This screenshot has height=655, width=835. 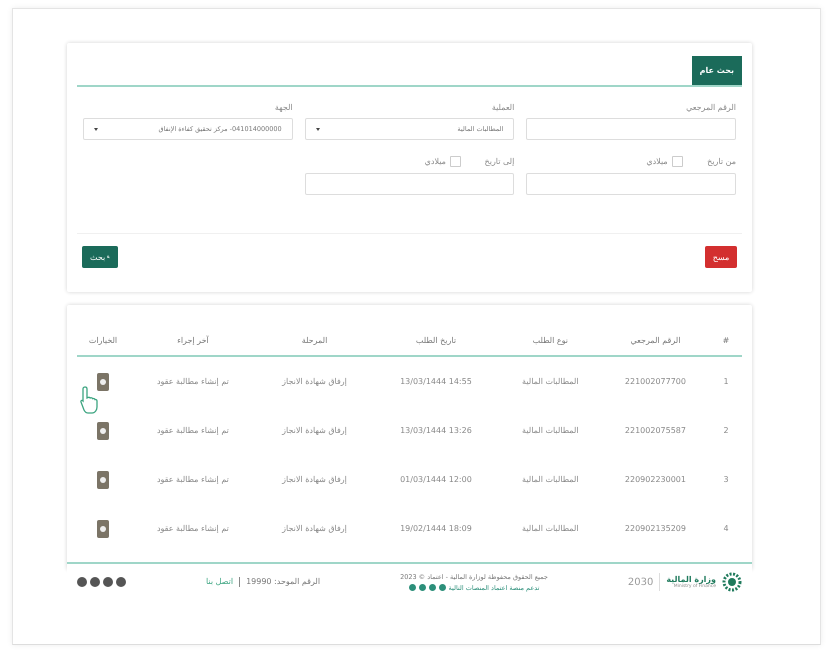 What do you see at coordinates (726, 431) in the screenshot?
I see `table-cell-text: 2` at bounding box center [726, 431].